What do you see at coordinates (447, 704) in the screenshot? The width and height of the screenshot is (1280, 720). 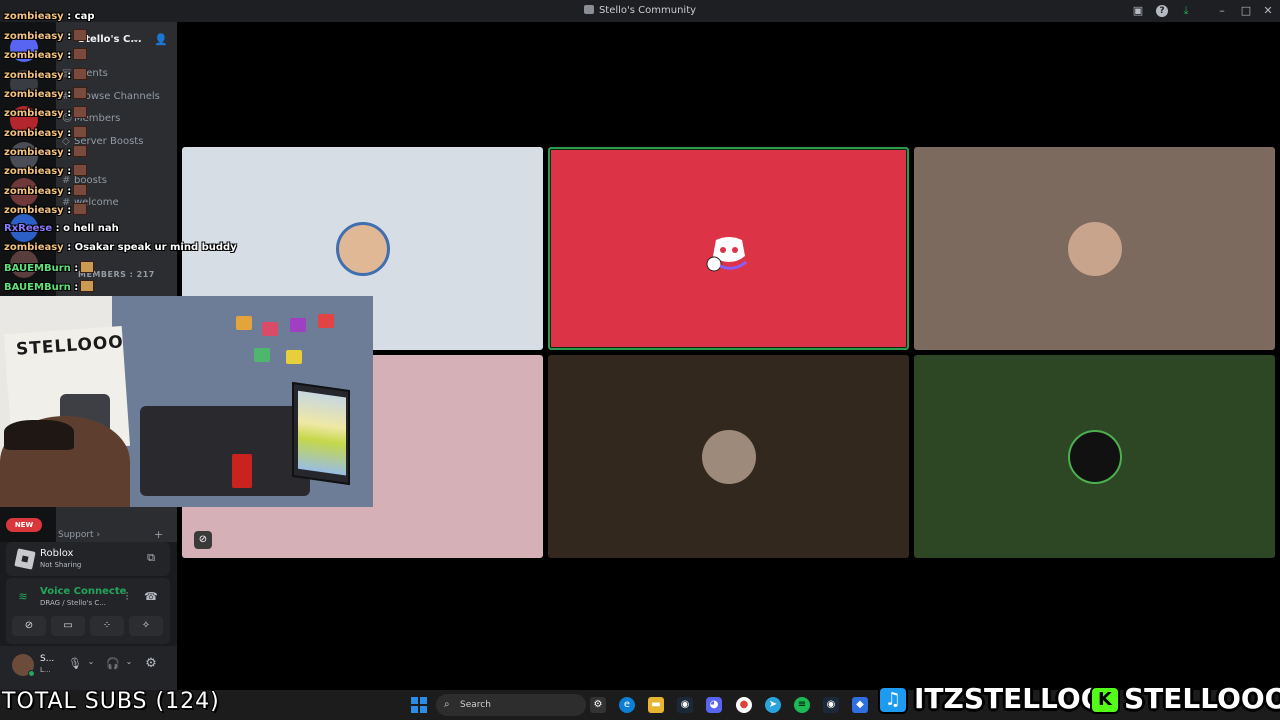 I see `search-icon: ⌕` at bounding box center [447, 704].